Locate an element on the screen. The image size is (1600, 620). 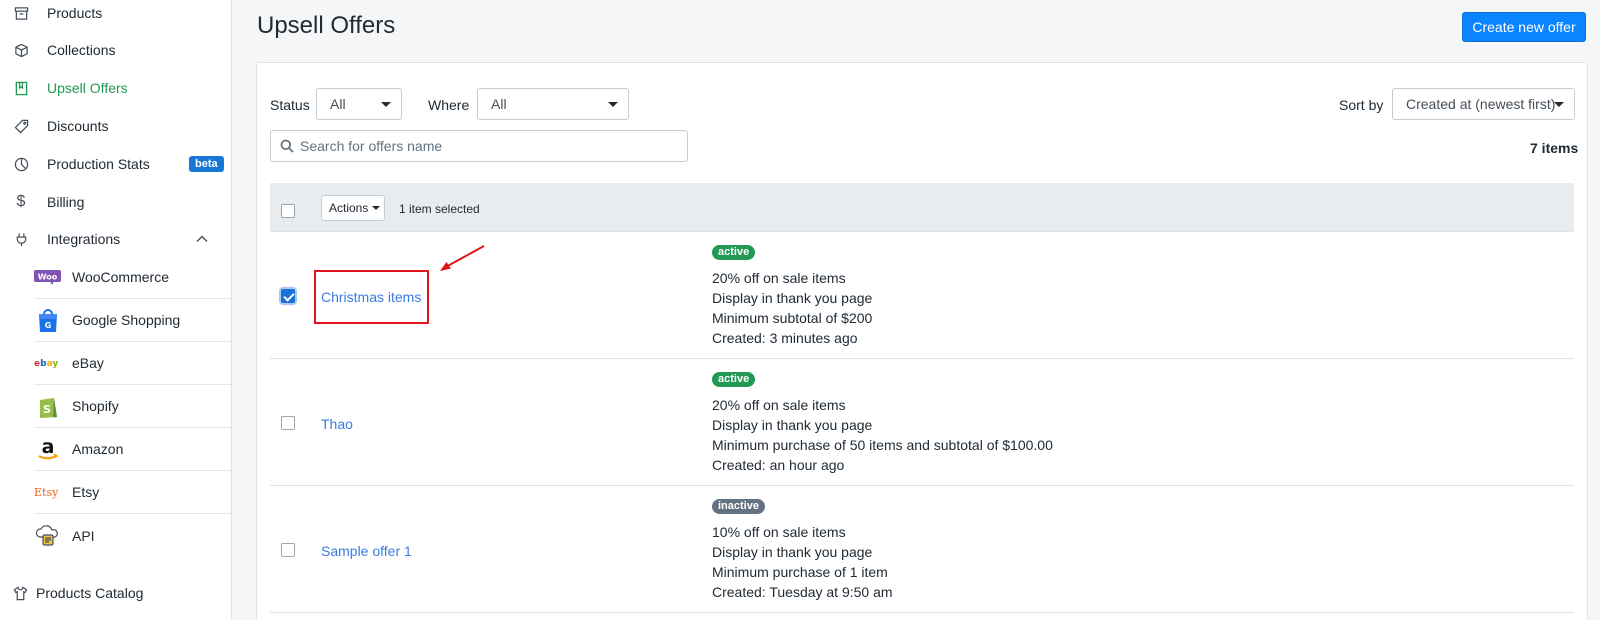
sidebar-item-collections: Collections is located at coordinates (116, 50).